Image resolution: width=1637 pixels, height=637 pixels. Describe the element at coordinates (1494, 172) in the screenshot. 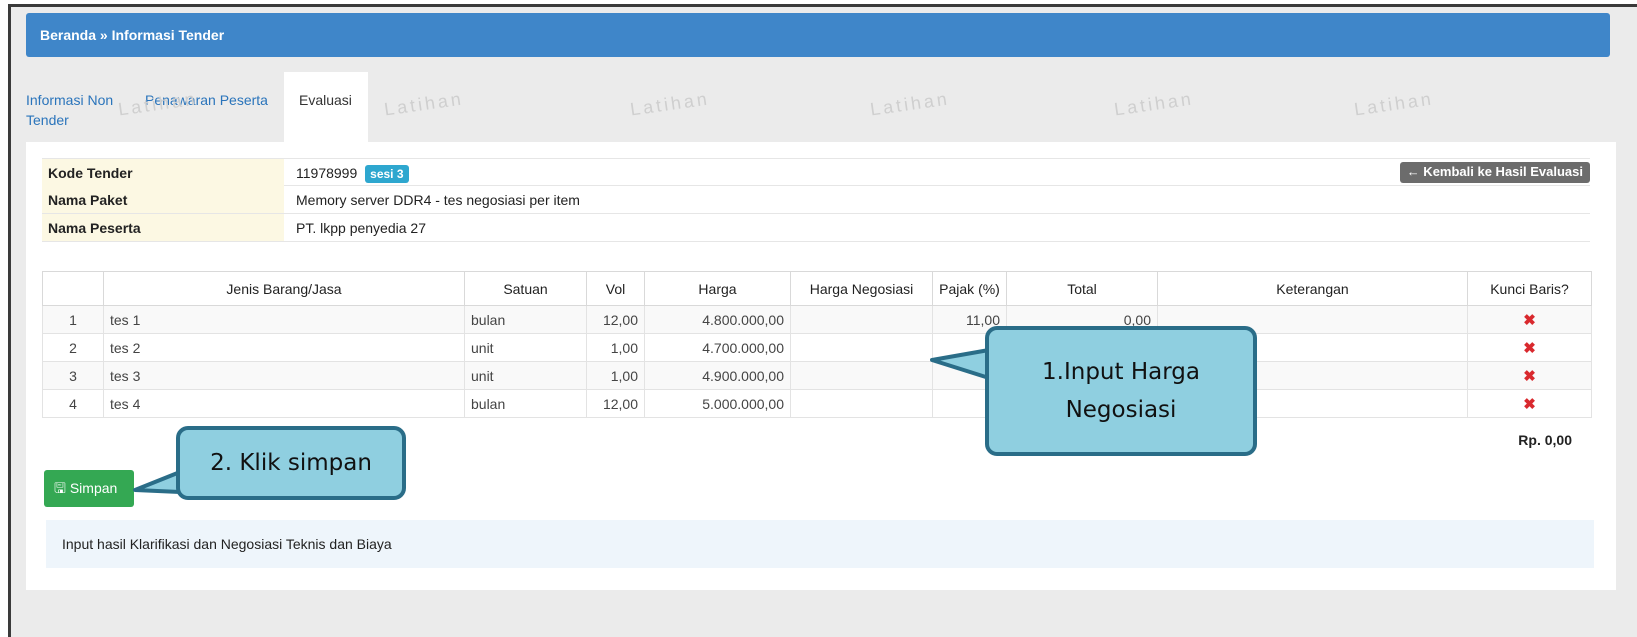

I see `back-to-evaluation-button: ← Kembali ke Hasil Evaluasi` at that location.